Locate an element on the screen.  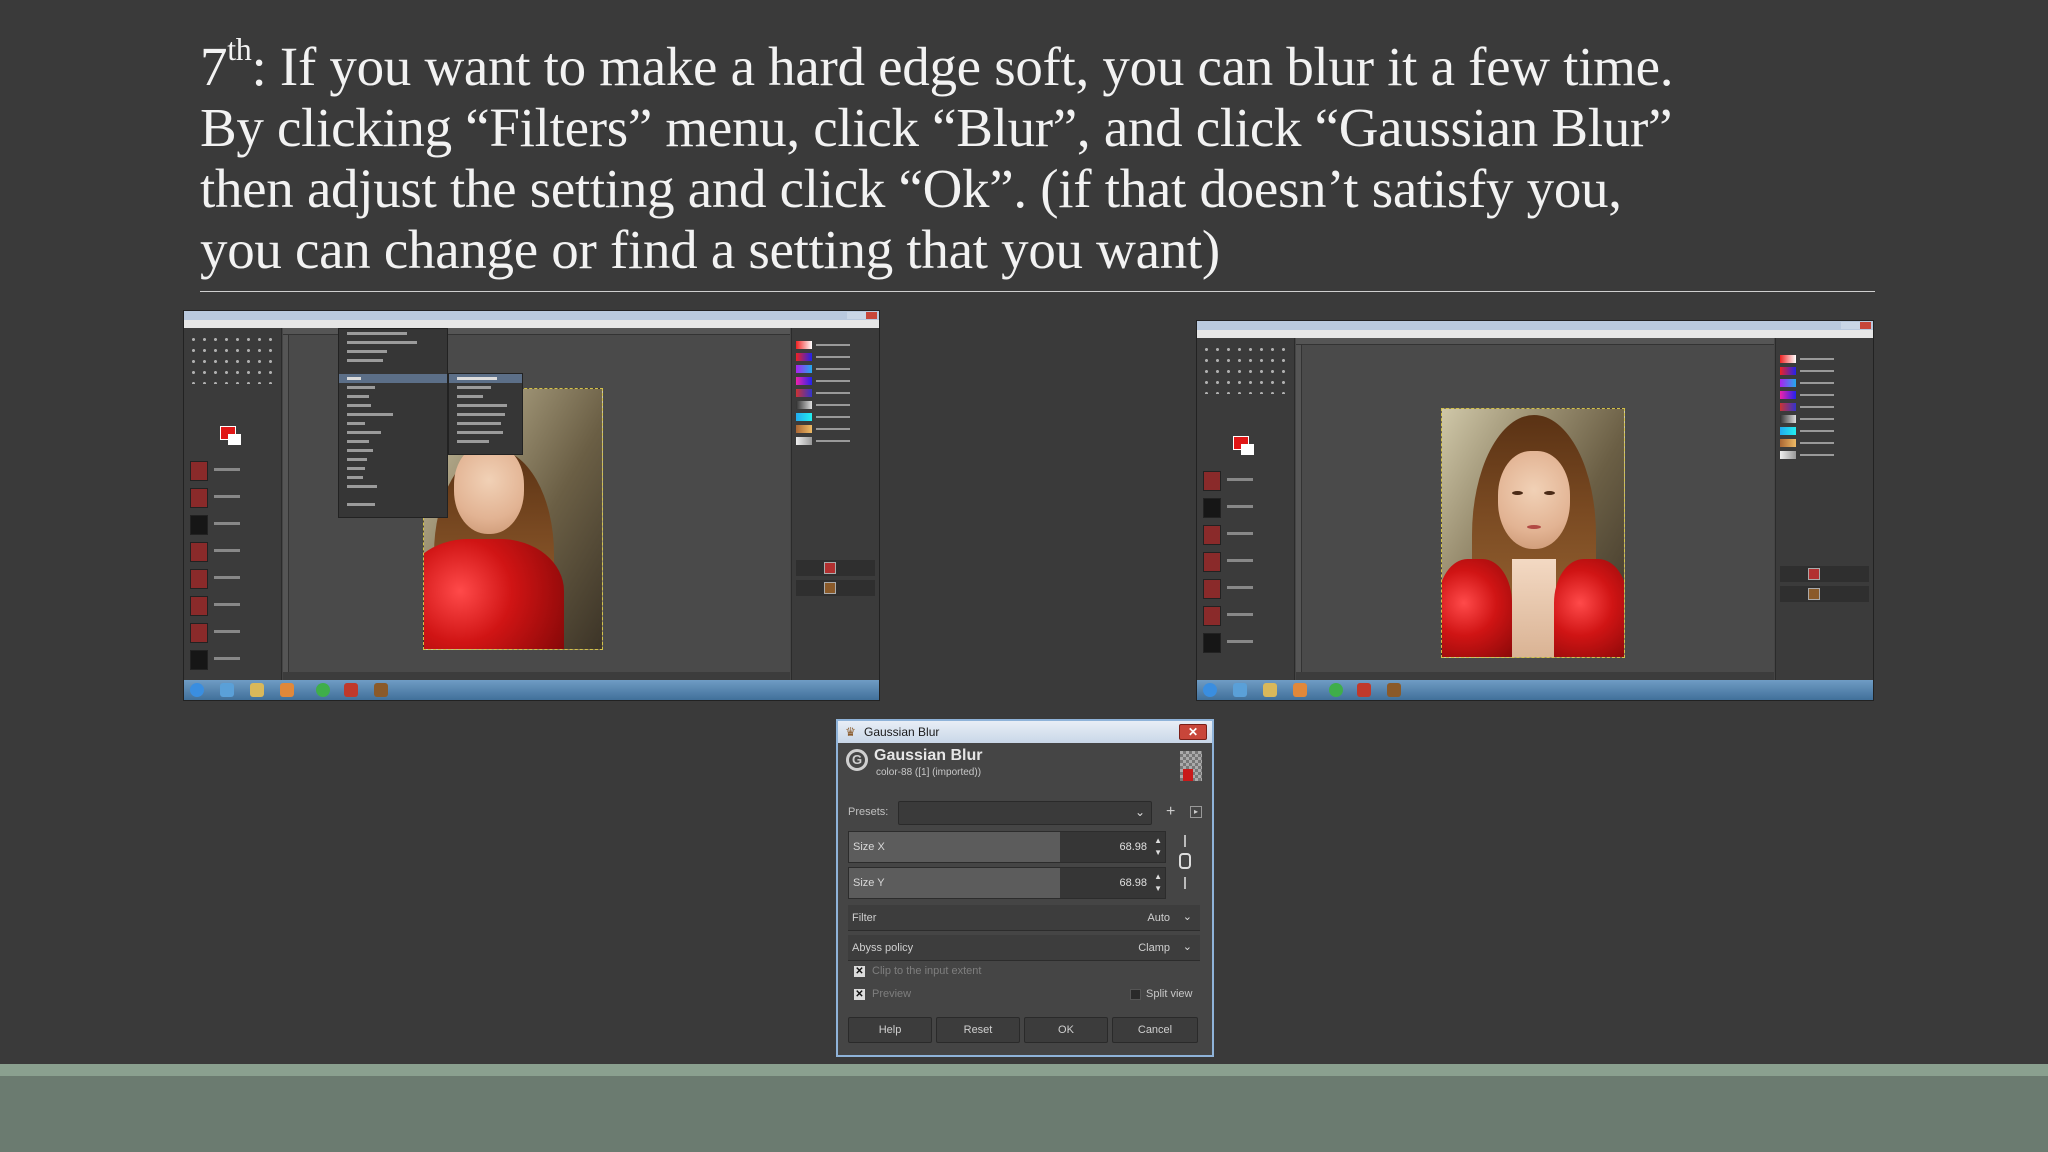
toolbox-panel is located at coordinates (233, 504).